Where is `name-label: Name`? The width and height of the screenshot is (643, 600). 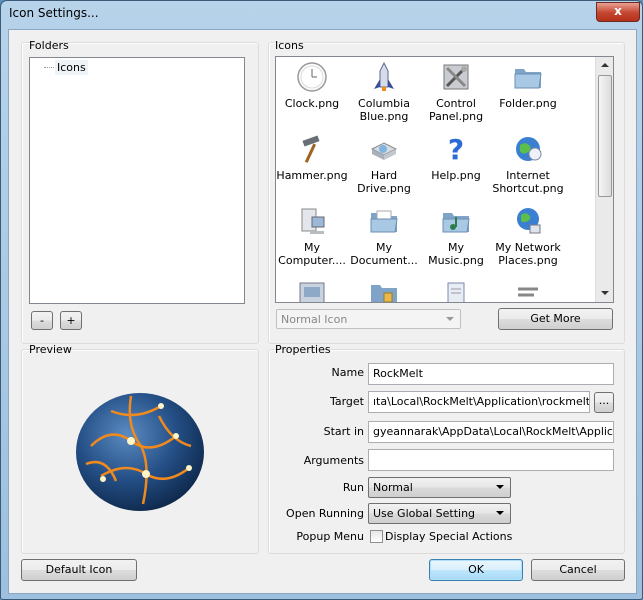 name-label: Name is located at coordinates (347, 372).